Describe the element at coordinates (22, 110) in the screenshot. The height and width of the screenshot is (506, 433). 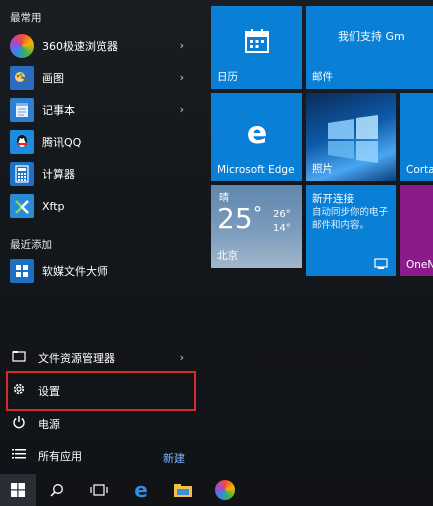
I see `notepad-icon` at that location.